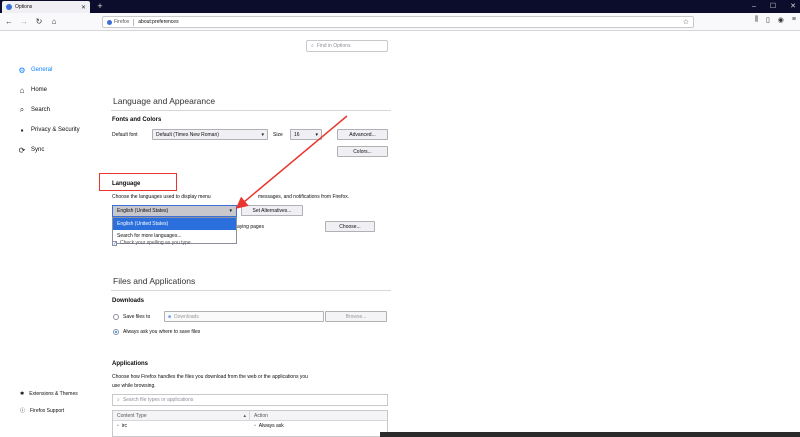  What do you see at coordinates (170, 316) in the screenshot?
I see `folder-icon: ■` at bounding box center [170, 316].